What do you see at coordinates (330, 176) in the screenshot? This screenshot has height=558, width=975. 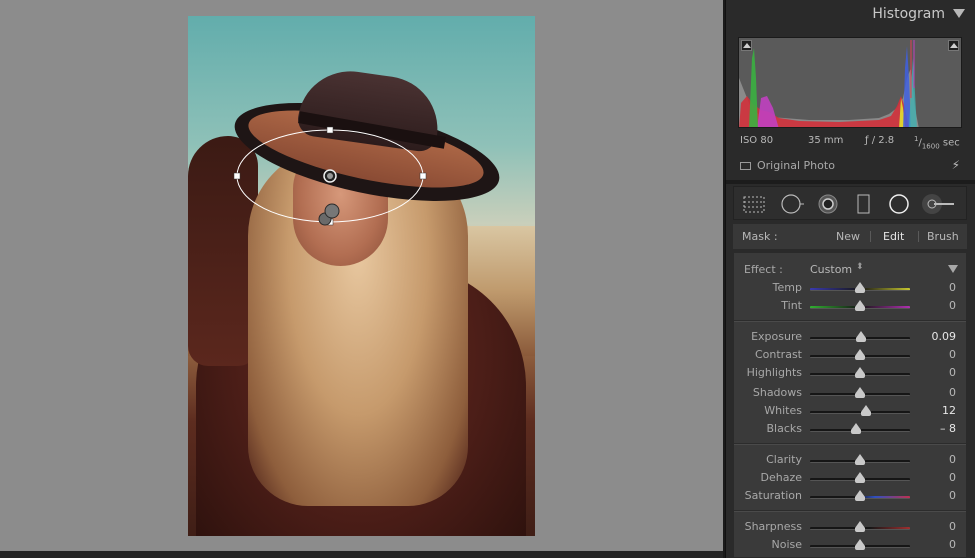 I see `radial-center-pin-dot` at bounding box center [330, 176].